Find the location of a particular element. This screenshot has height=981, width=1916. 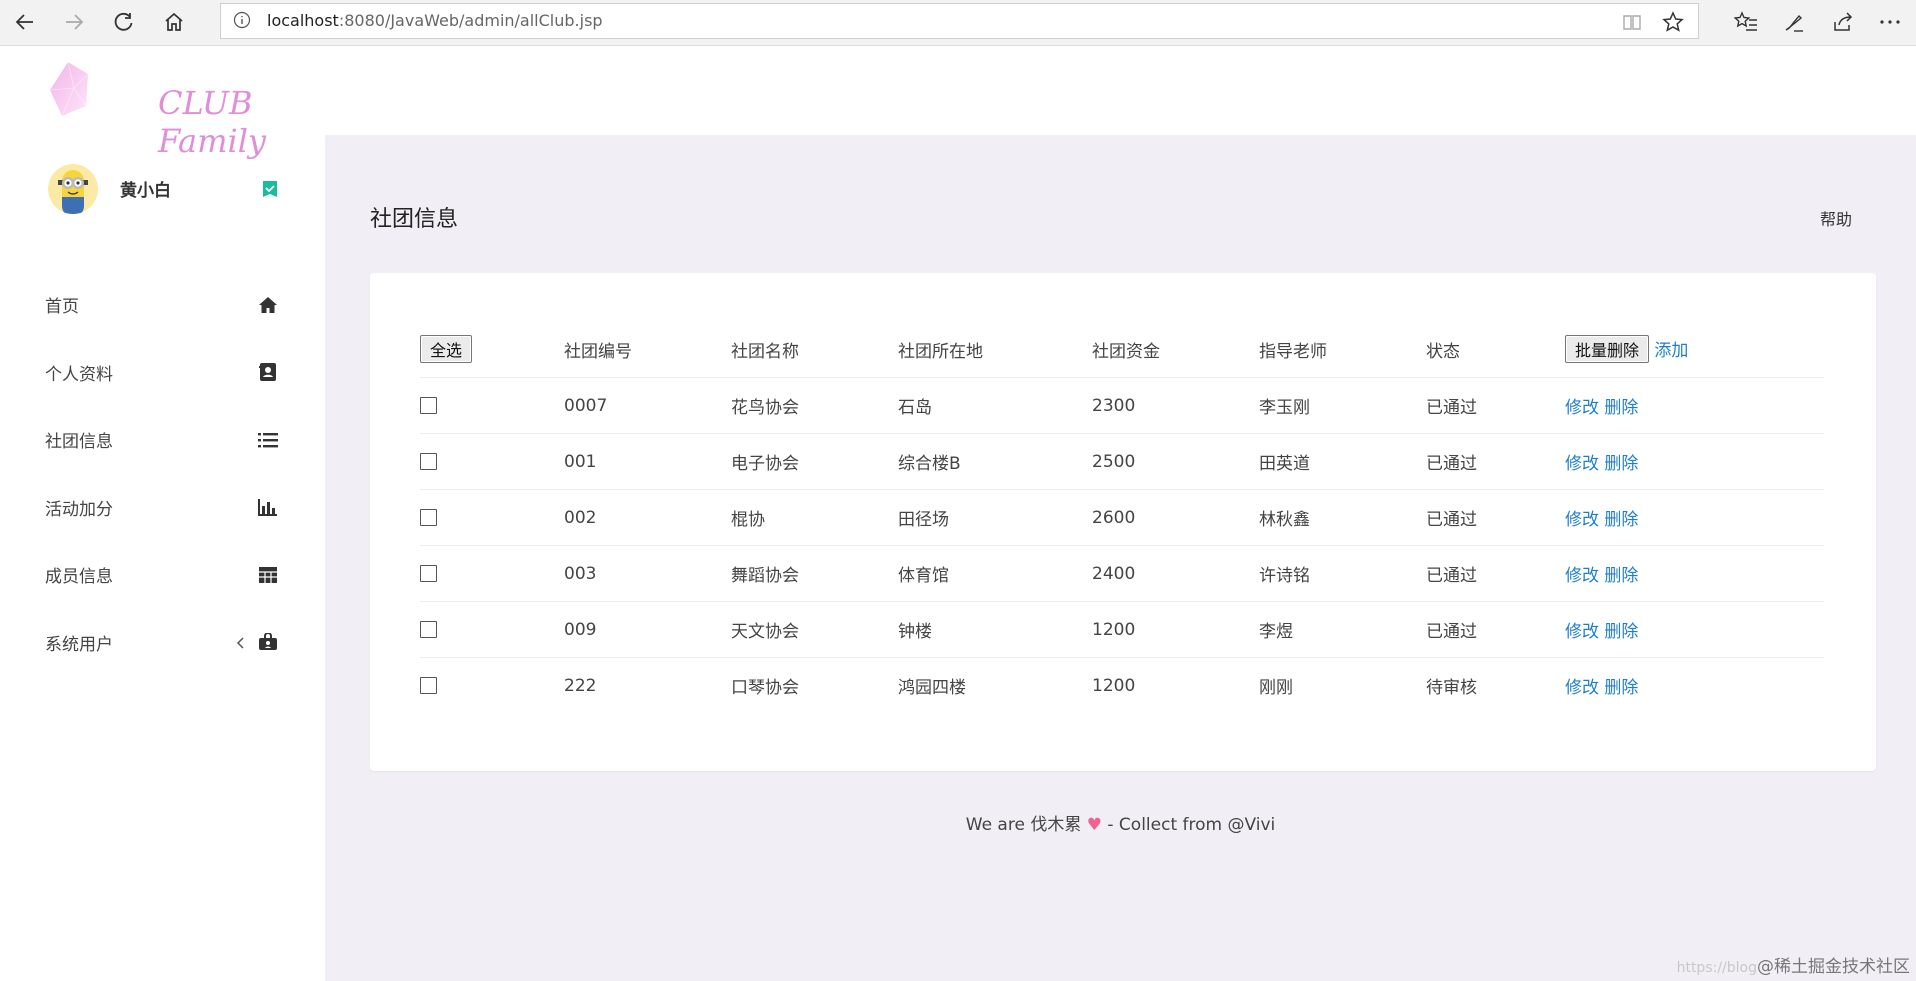

table-row: 222 口琴协会 鸿园四楼 1200 刚刚 待审核 修改 删除 is located at coordinates (1122, 686).